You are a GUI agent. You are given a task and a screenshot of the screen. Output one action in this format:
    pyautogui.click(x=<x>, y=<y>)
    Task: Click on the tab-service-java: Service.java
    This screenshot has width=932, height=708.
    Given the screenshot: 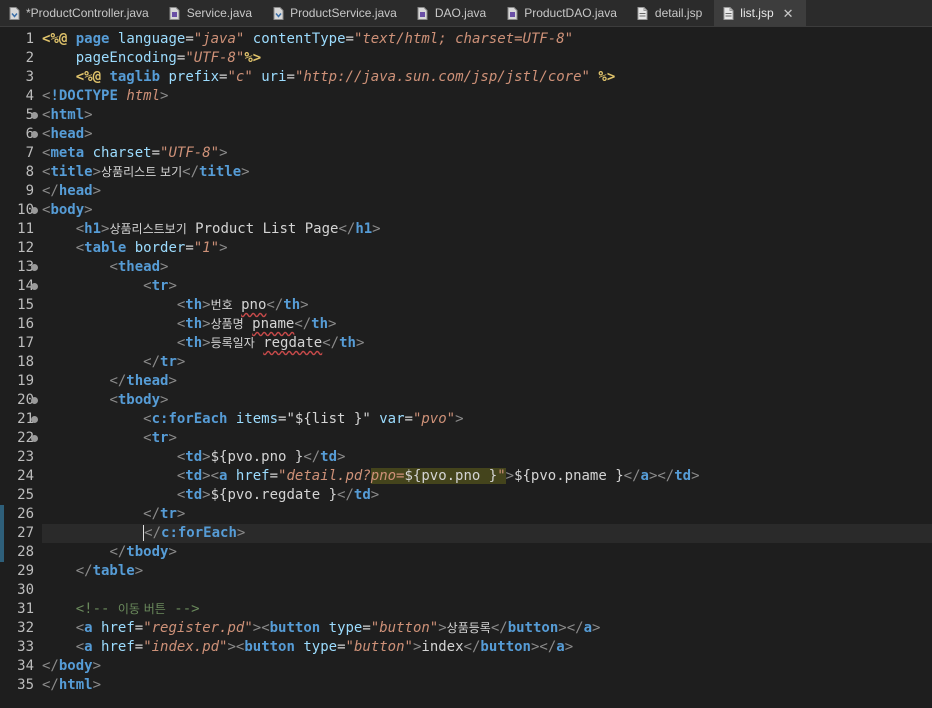 What is the action you would take?
    pyautogui.click(x=212, y=13)
    